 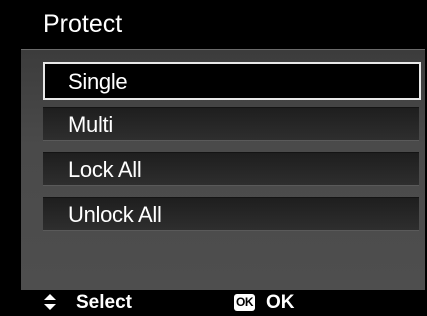 What do you see at coordinates (50, 302) in the screenshot?
I see `up-down-arrows-icon` at bounding box center [50, 302].